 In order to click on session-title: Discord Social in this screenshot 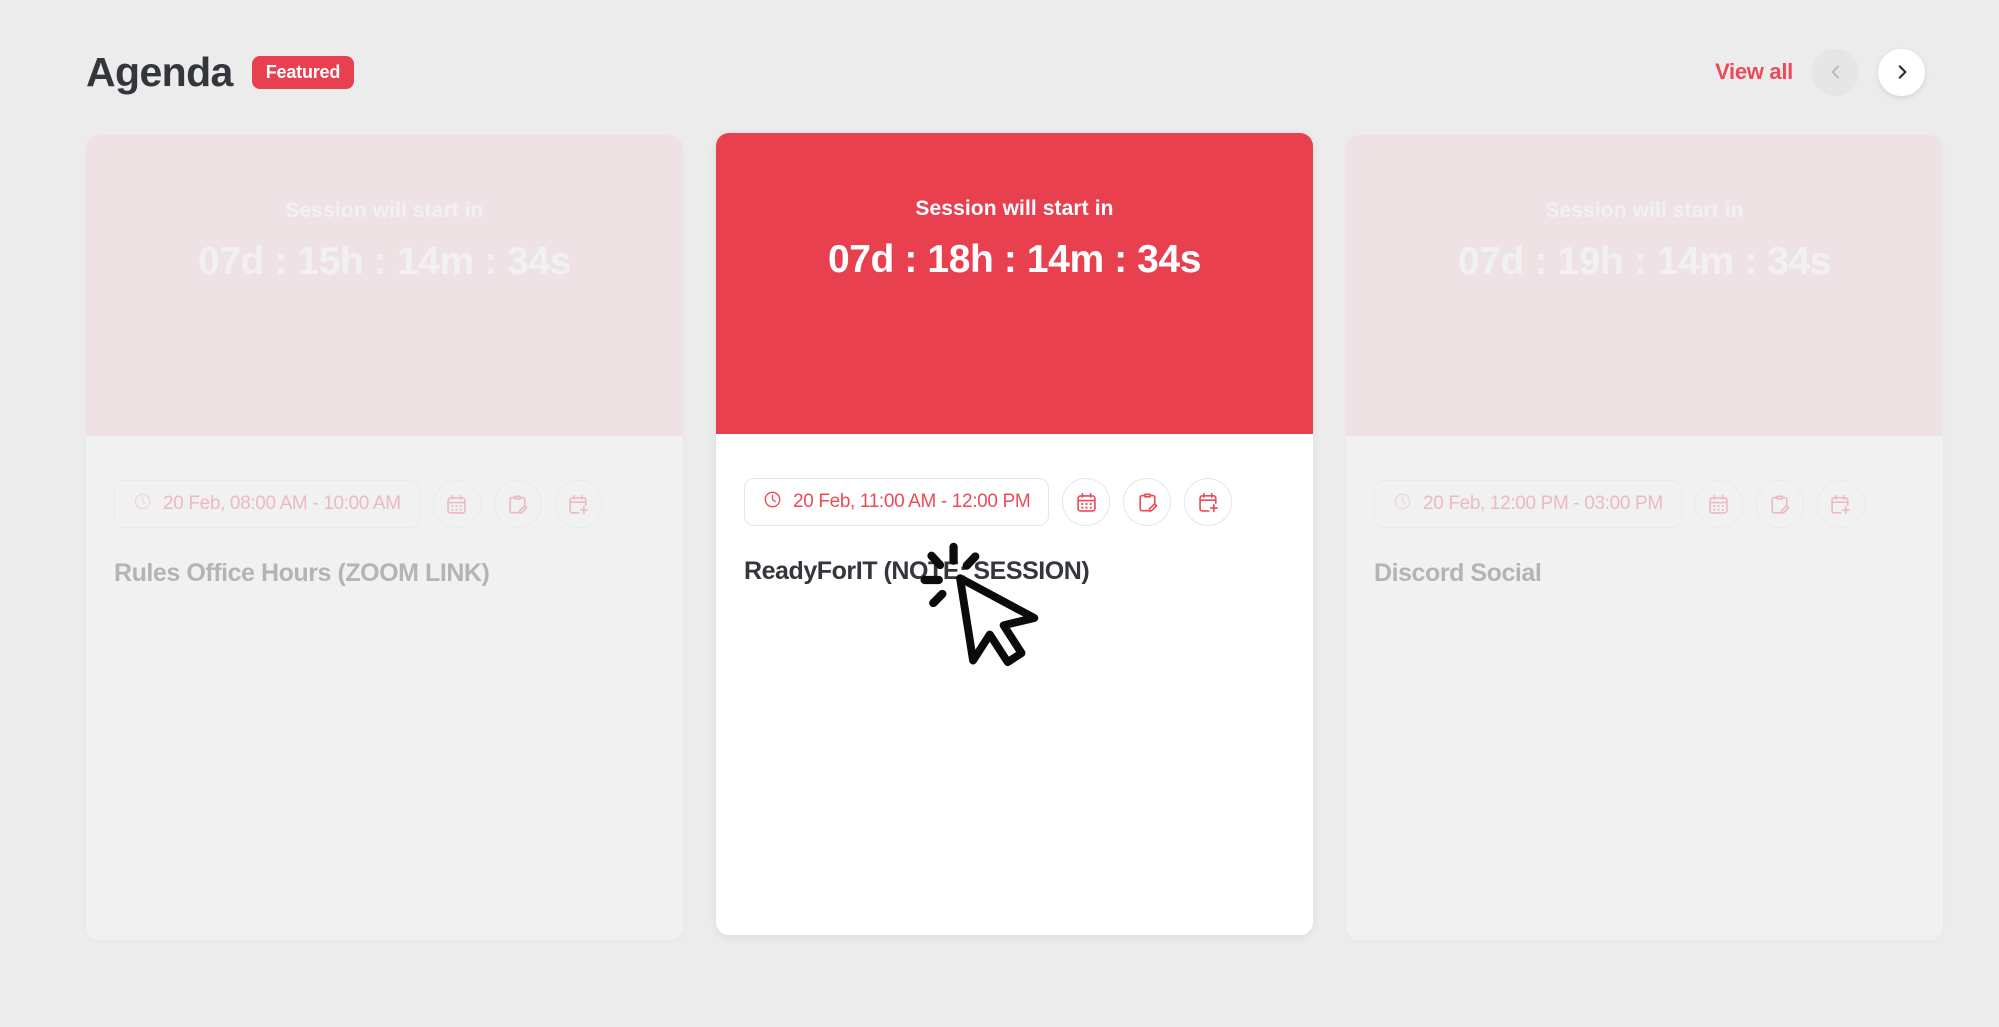, I will do `click(1458, 573)`.